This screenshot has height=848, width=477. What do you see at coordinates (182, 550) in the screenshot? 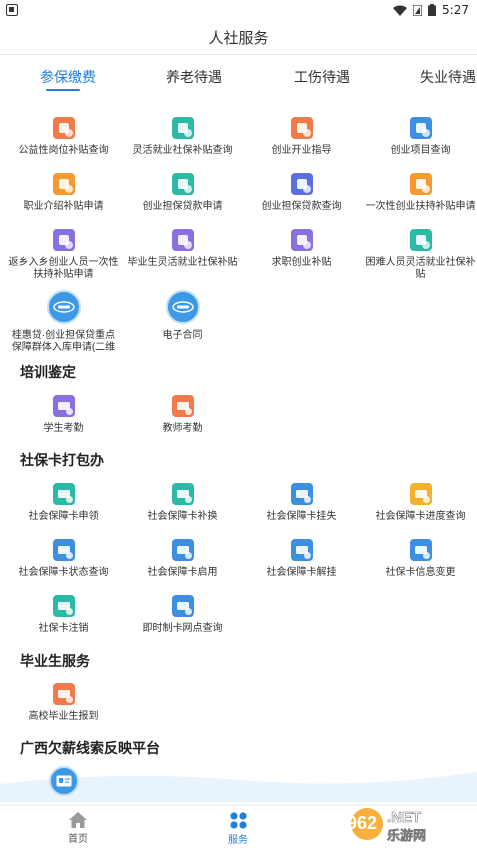
I see `card-activate-icon` at bounding box center [182, 550].